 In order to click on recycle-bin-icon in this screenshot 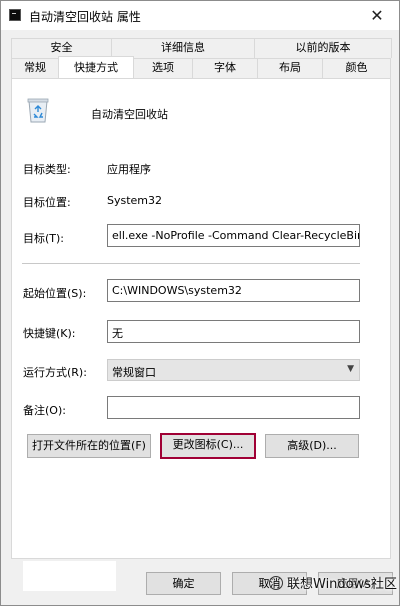, I will do `click(38, 110)`.